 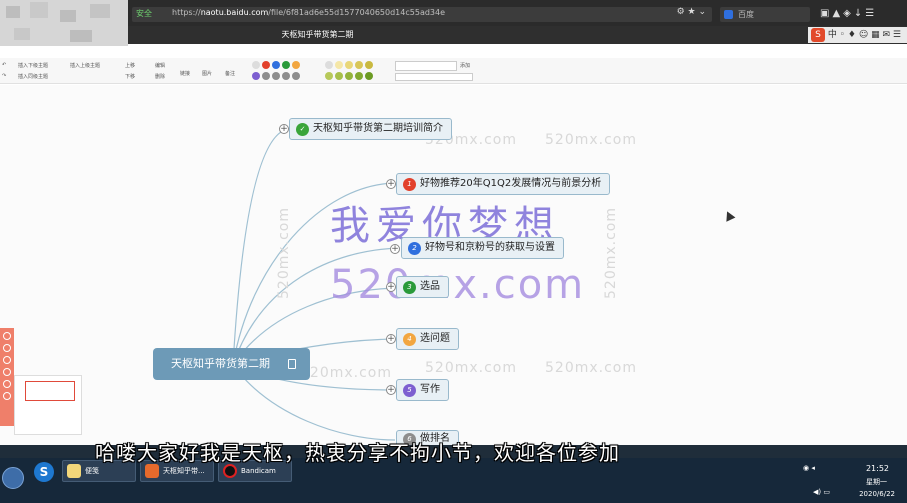 I want to click on priority-4-icon: 4, so click(x=409, y=339).